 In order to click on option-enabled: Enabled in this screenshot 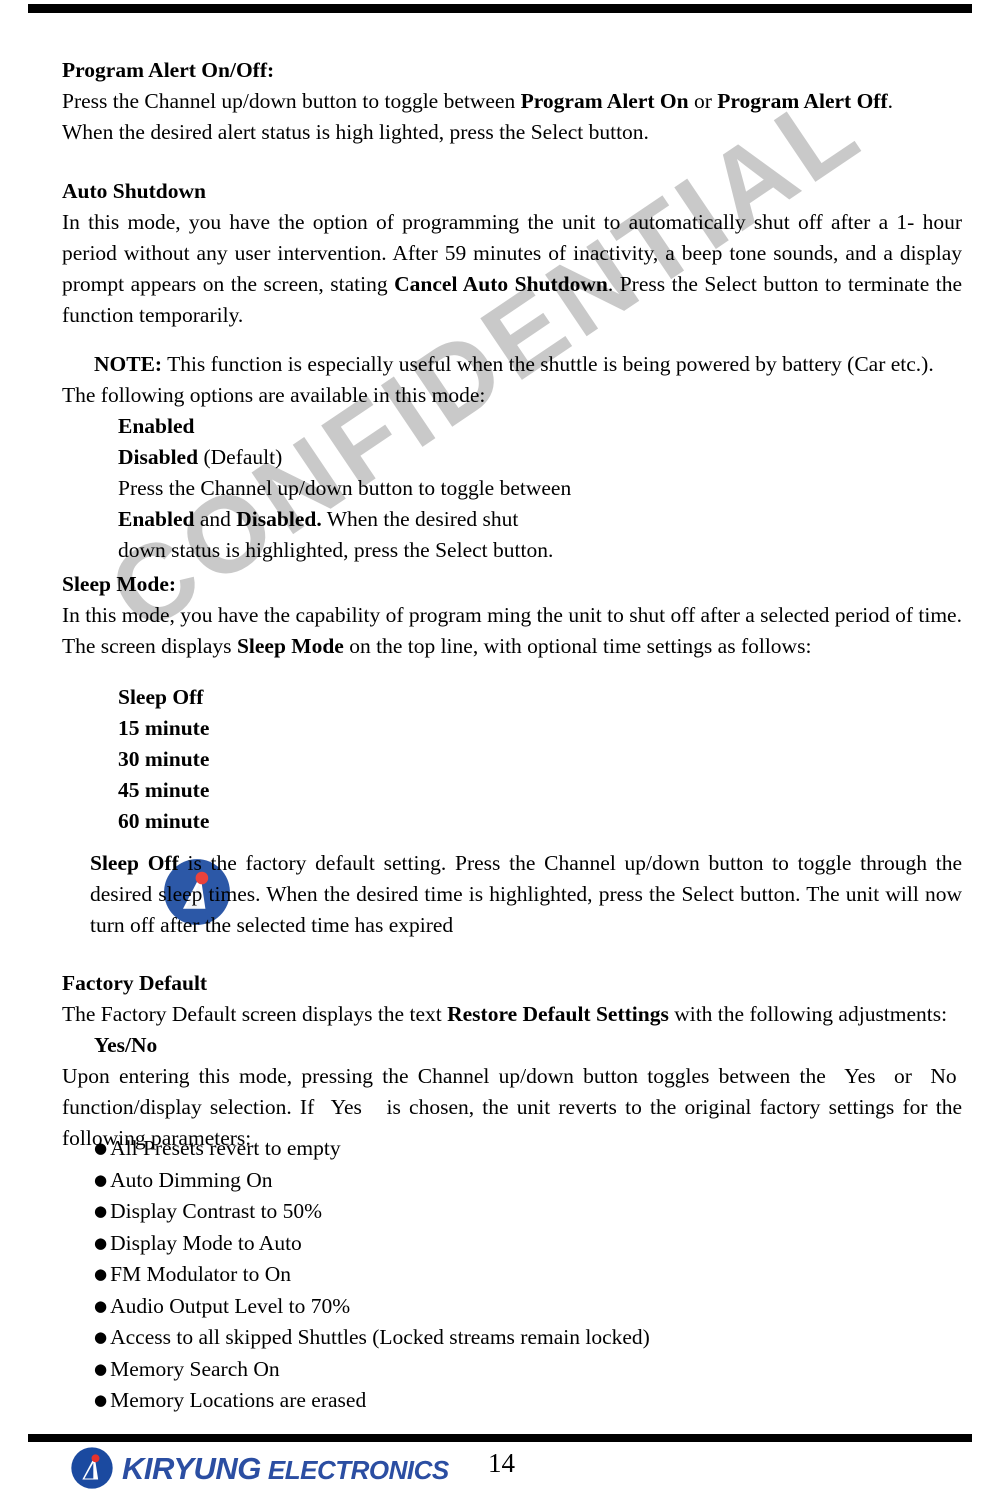, I will do `click(156, 426)`.